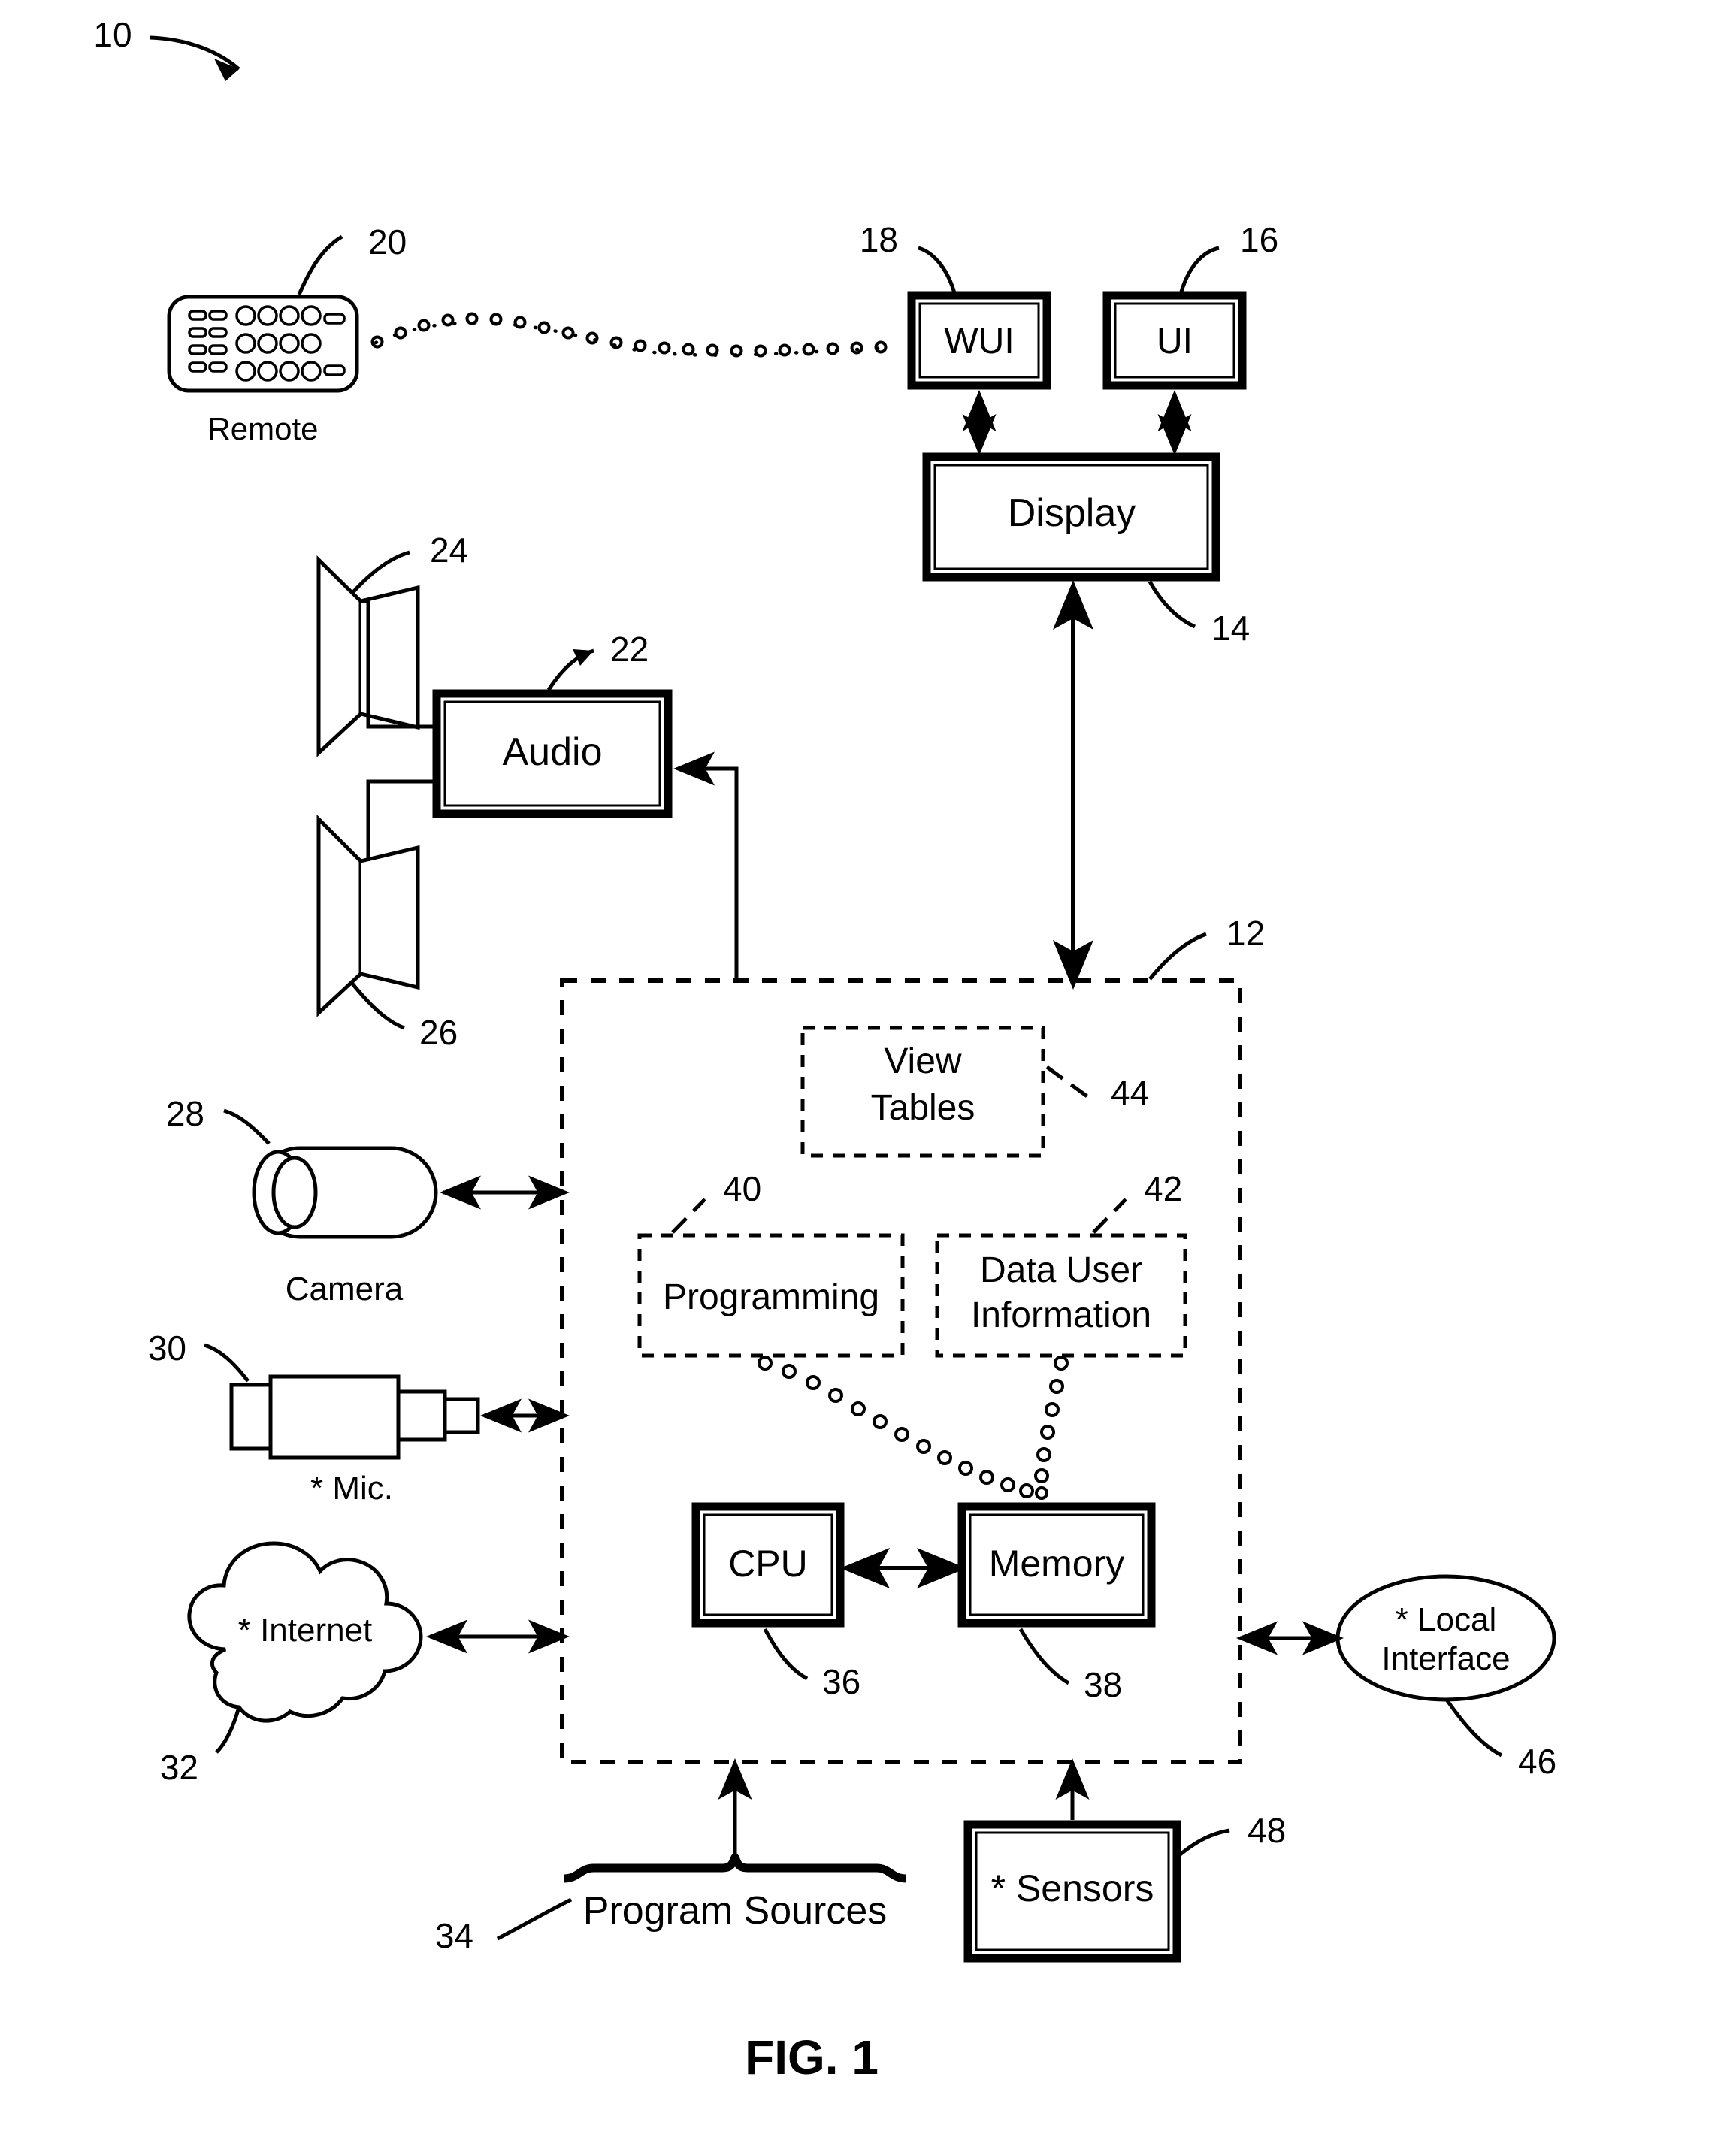 The width and height of the screenshot is (1736, 2140). What do you see at coordinates (1097, 1088) in the screenshot?
I see `ref-44-leader: 44` at bounding box center [1097, 1088].